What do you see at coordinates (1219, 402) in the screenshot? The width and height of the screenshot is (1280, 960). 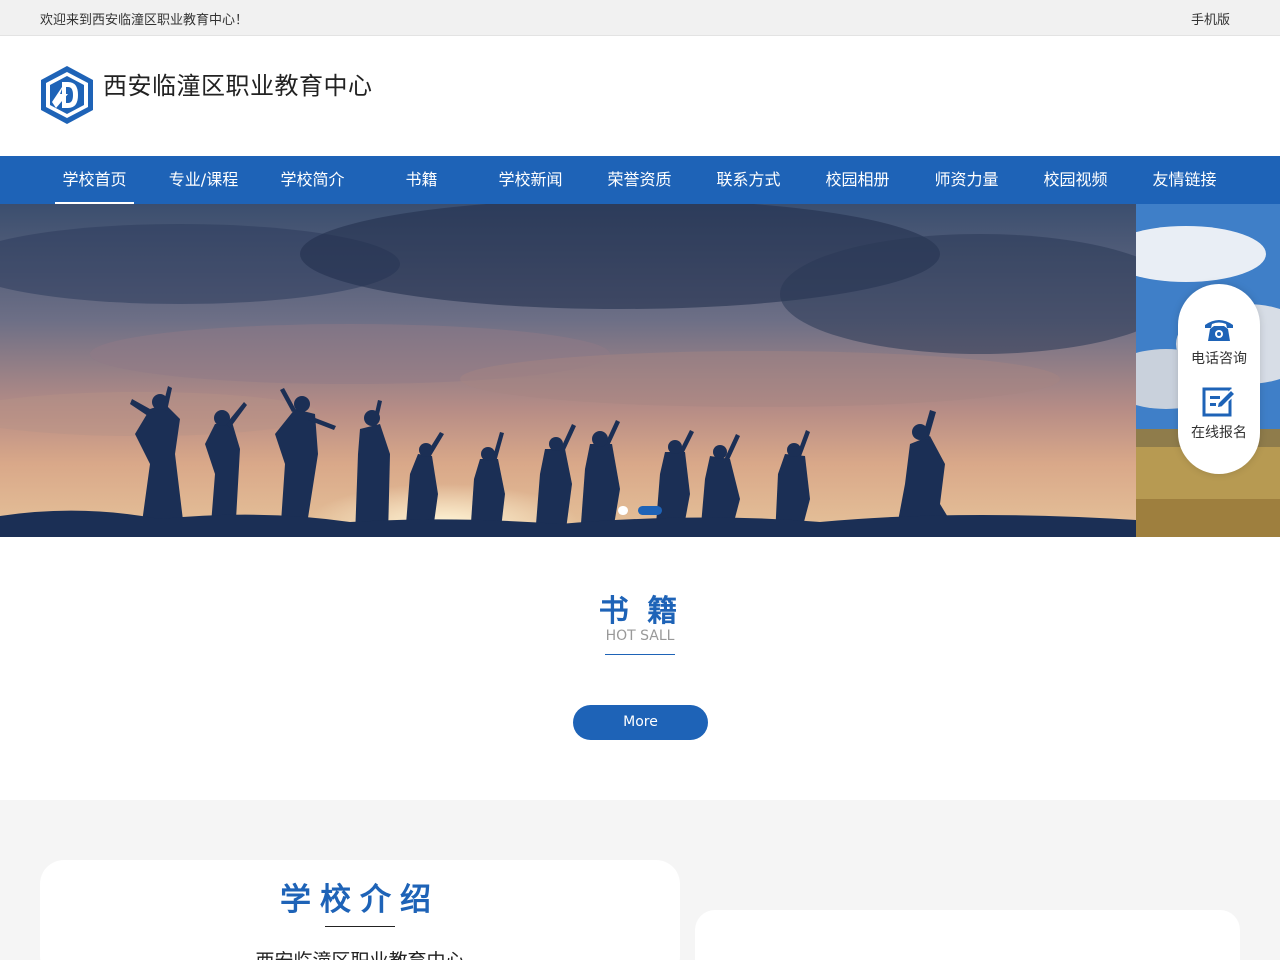 I see `edit-icon` at bounding box center [1219, 402].